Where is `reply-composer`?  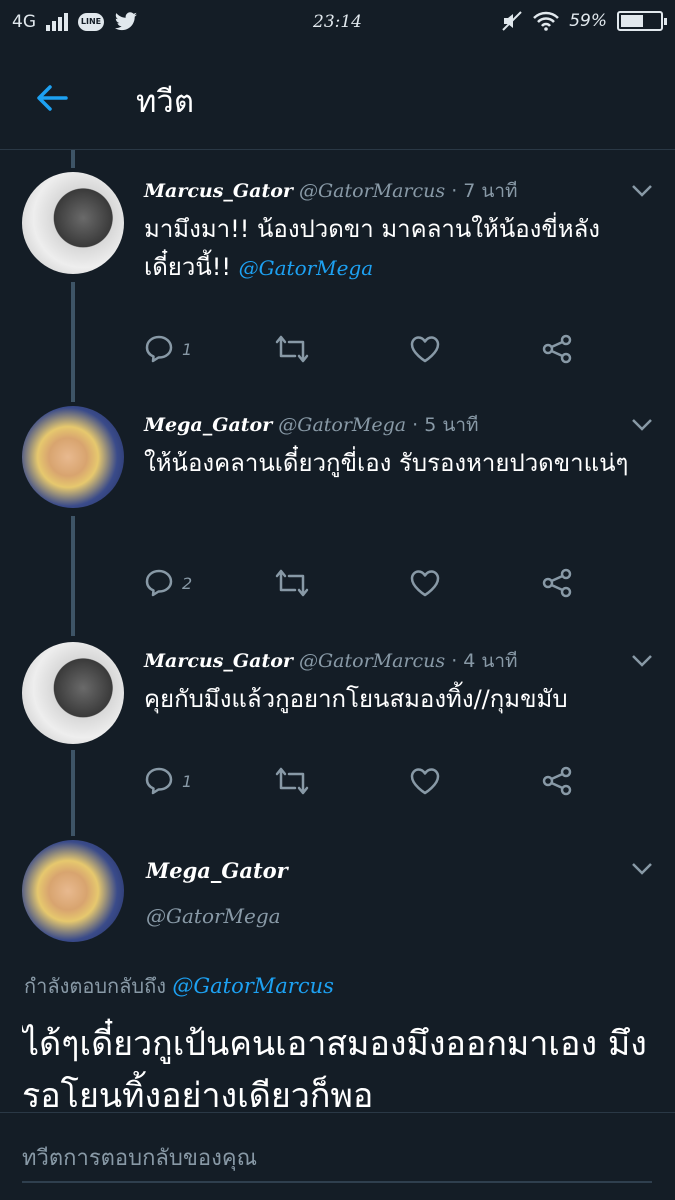
reply-composer is located at coordinates (337, 1156).